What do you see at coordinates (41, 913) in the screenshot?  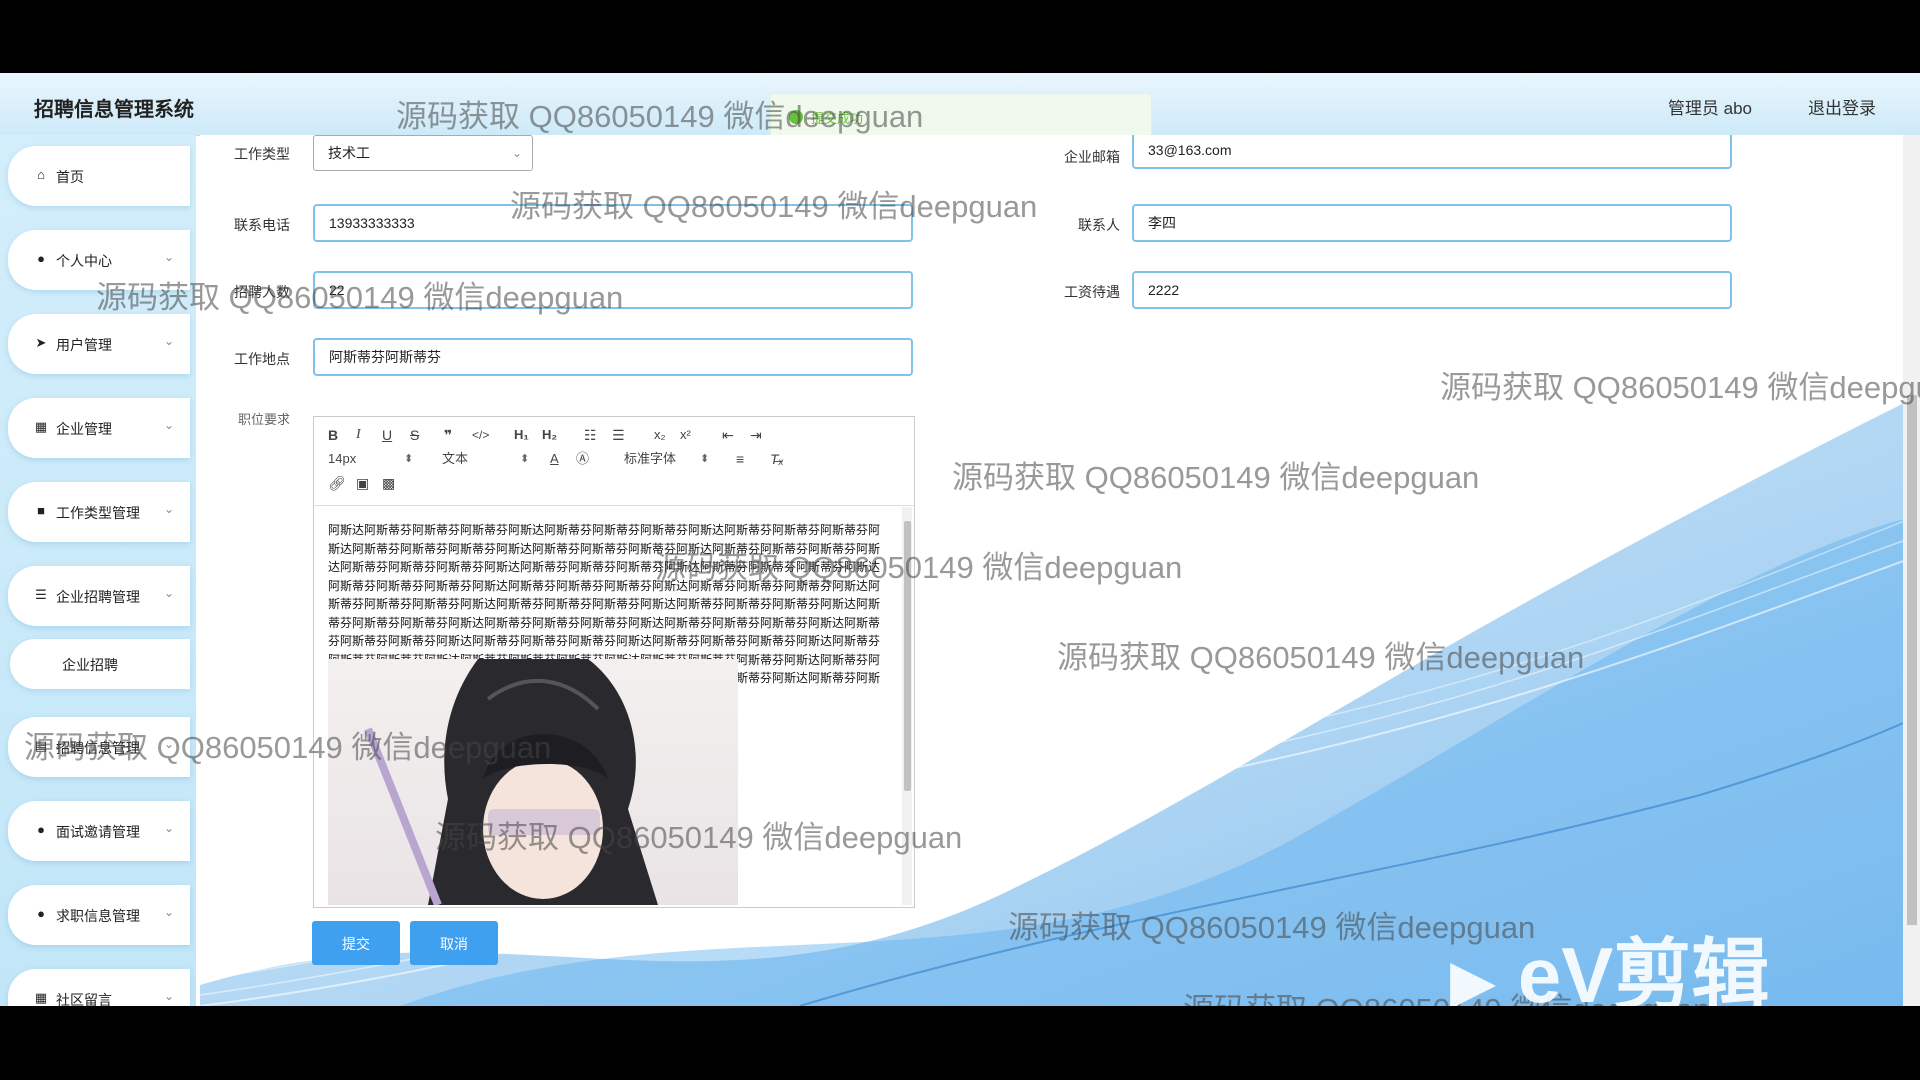 I see `user-icon: ●` at bounding box center [41, 913].